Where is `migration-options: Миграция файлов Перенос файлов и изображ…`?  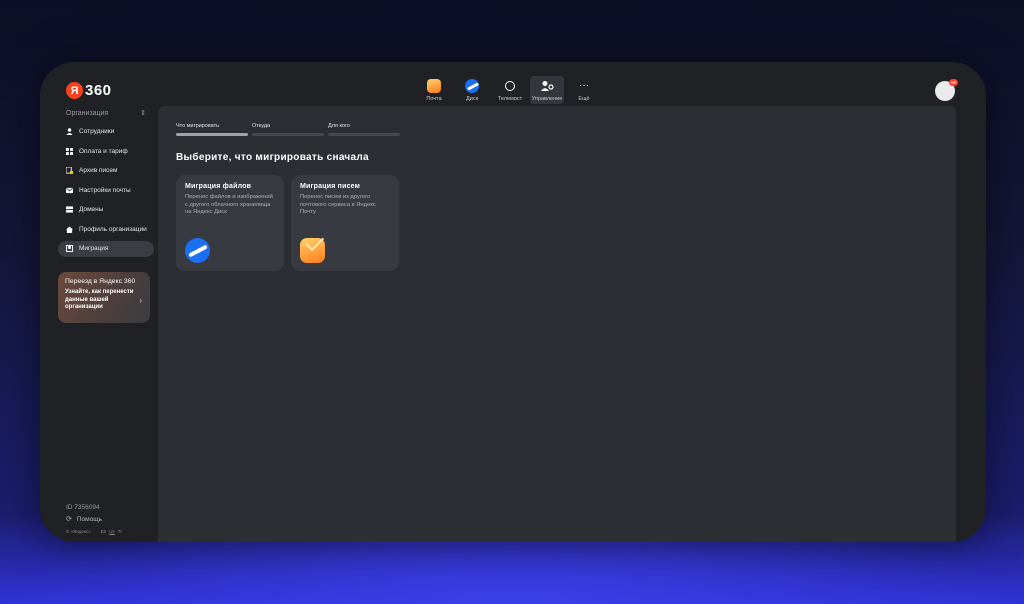 migration-options: Миграция файлов Перенос файлов и изображ… is located at coordinates (287, 223).